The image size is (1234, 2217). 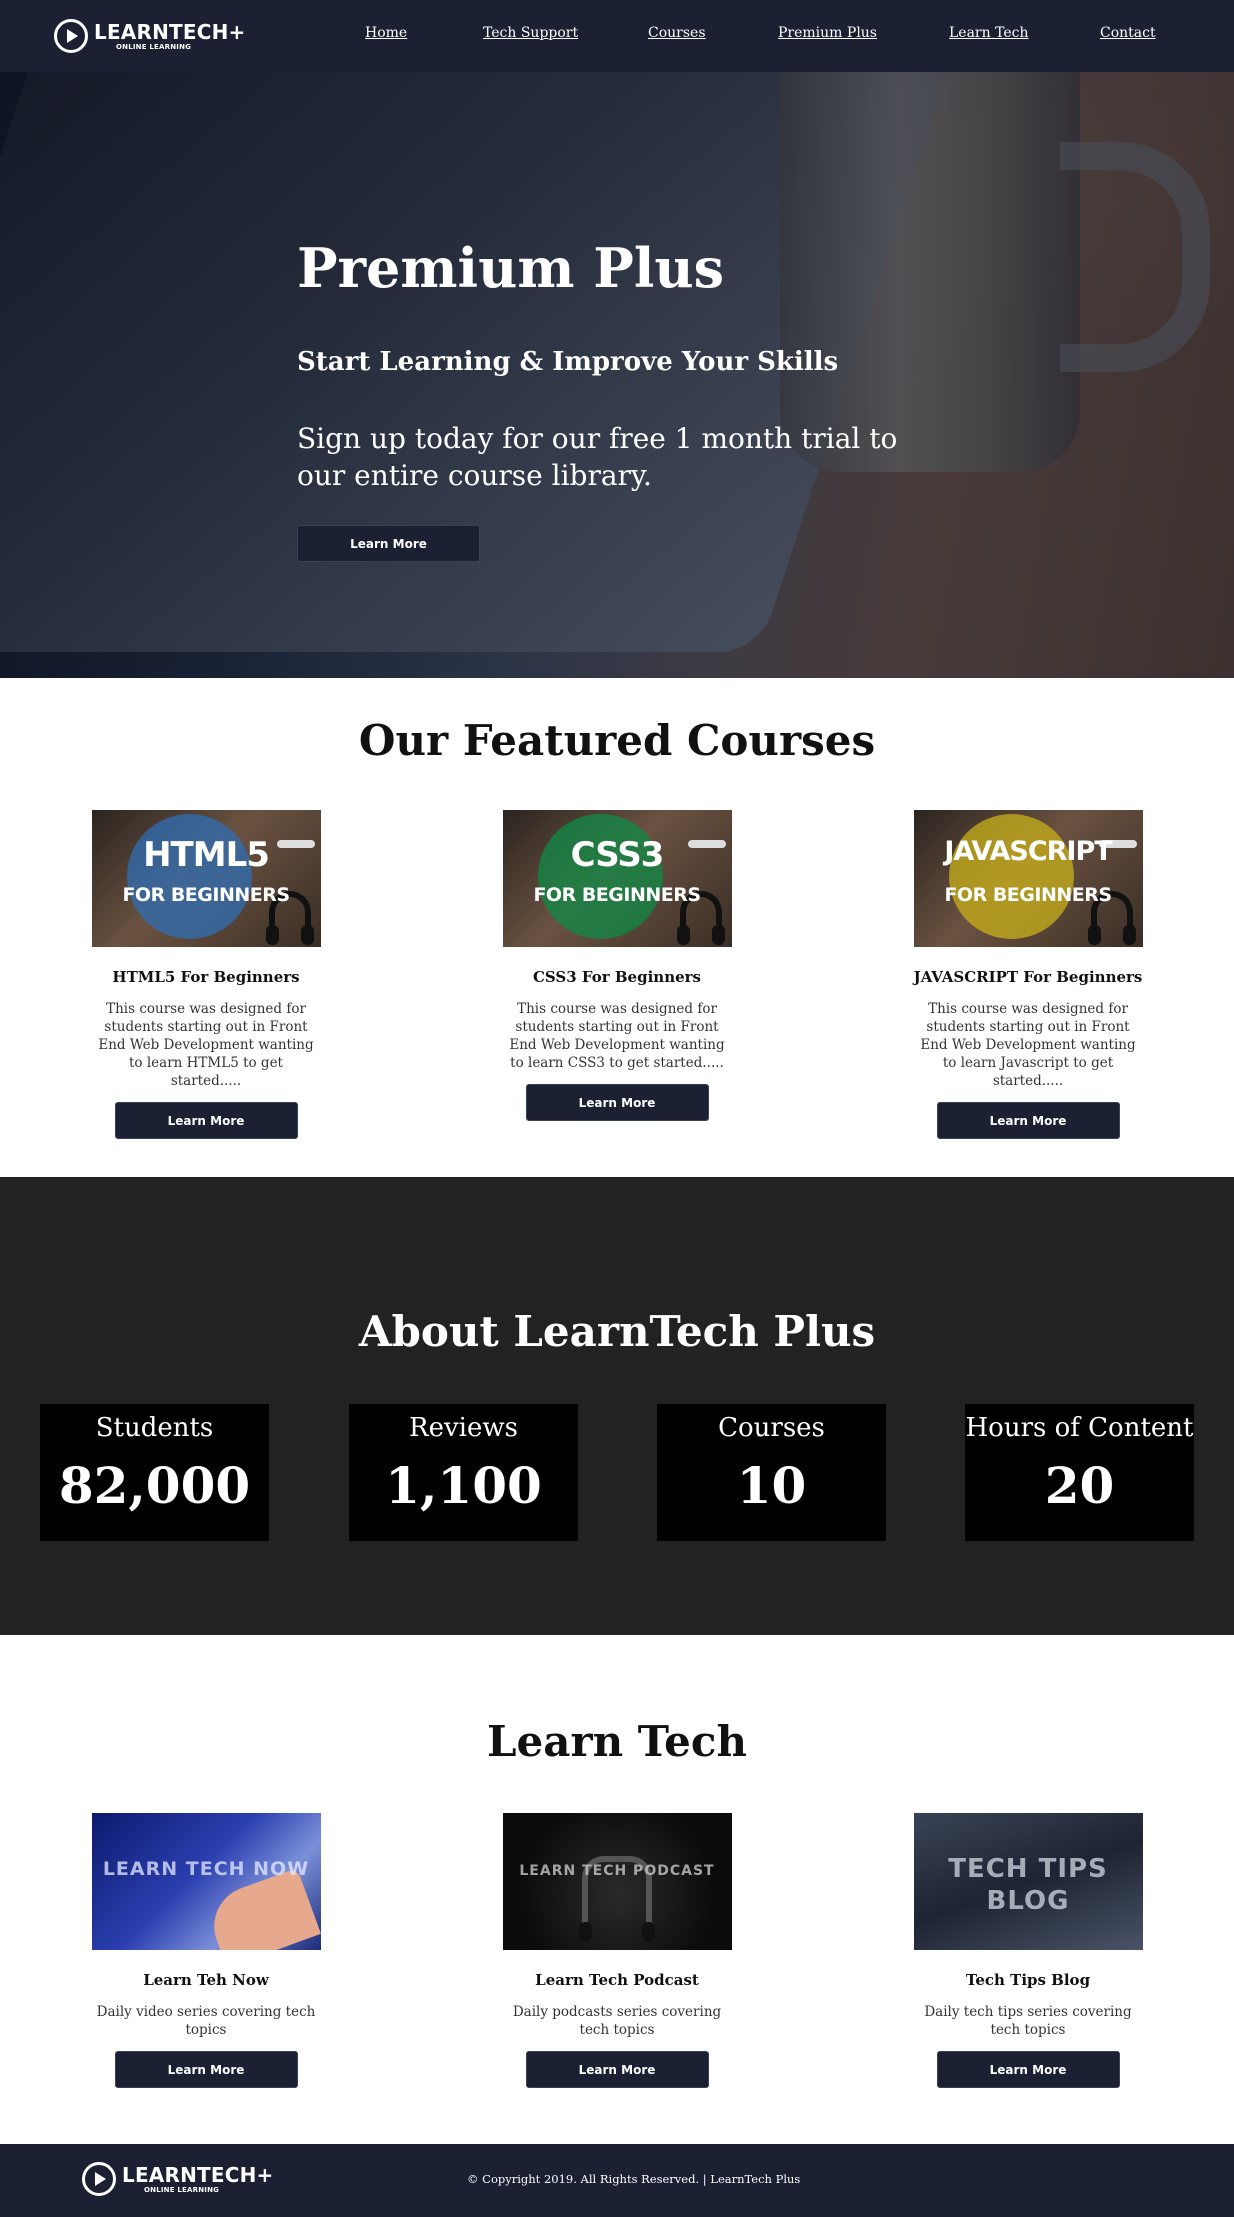 What do you see at coordinates (1028, 878) in the screenshot?
I see `course-thumbnail: JAVASCRIPT FOR BEGINNERS` at bounding box center [1028, 878].